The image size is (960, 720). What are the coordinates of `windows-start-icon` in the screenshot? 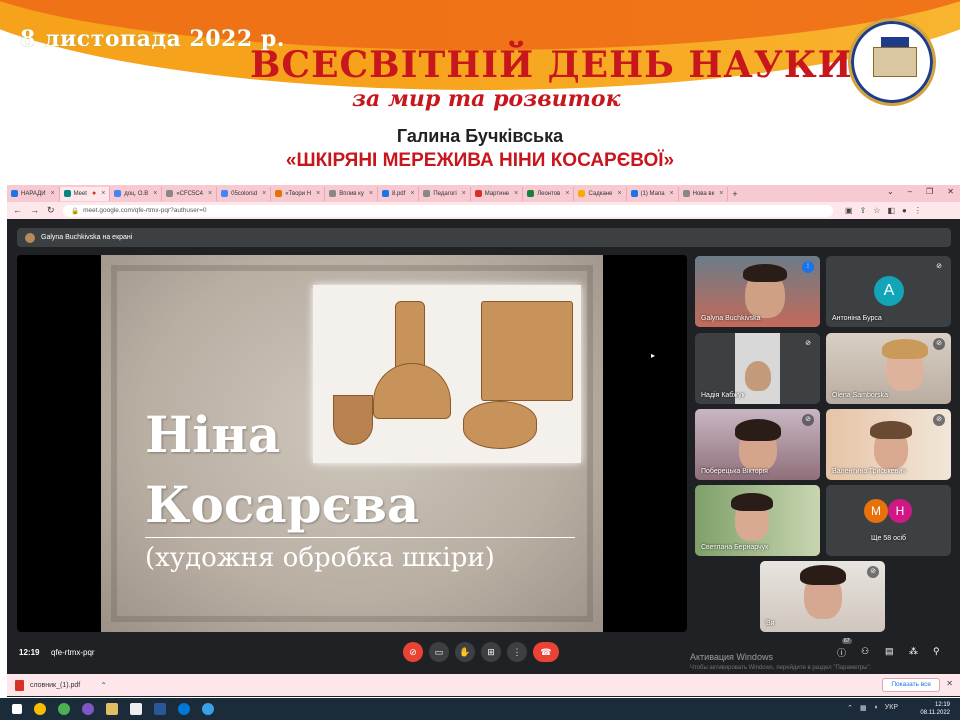 It's located at (17, 709).